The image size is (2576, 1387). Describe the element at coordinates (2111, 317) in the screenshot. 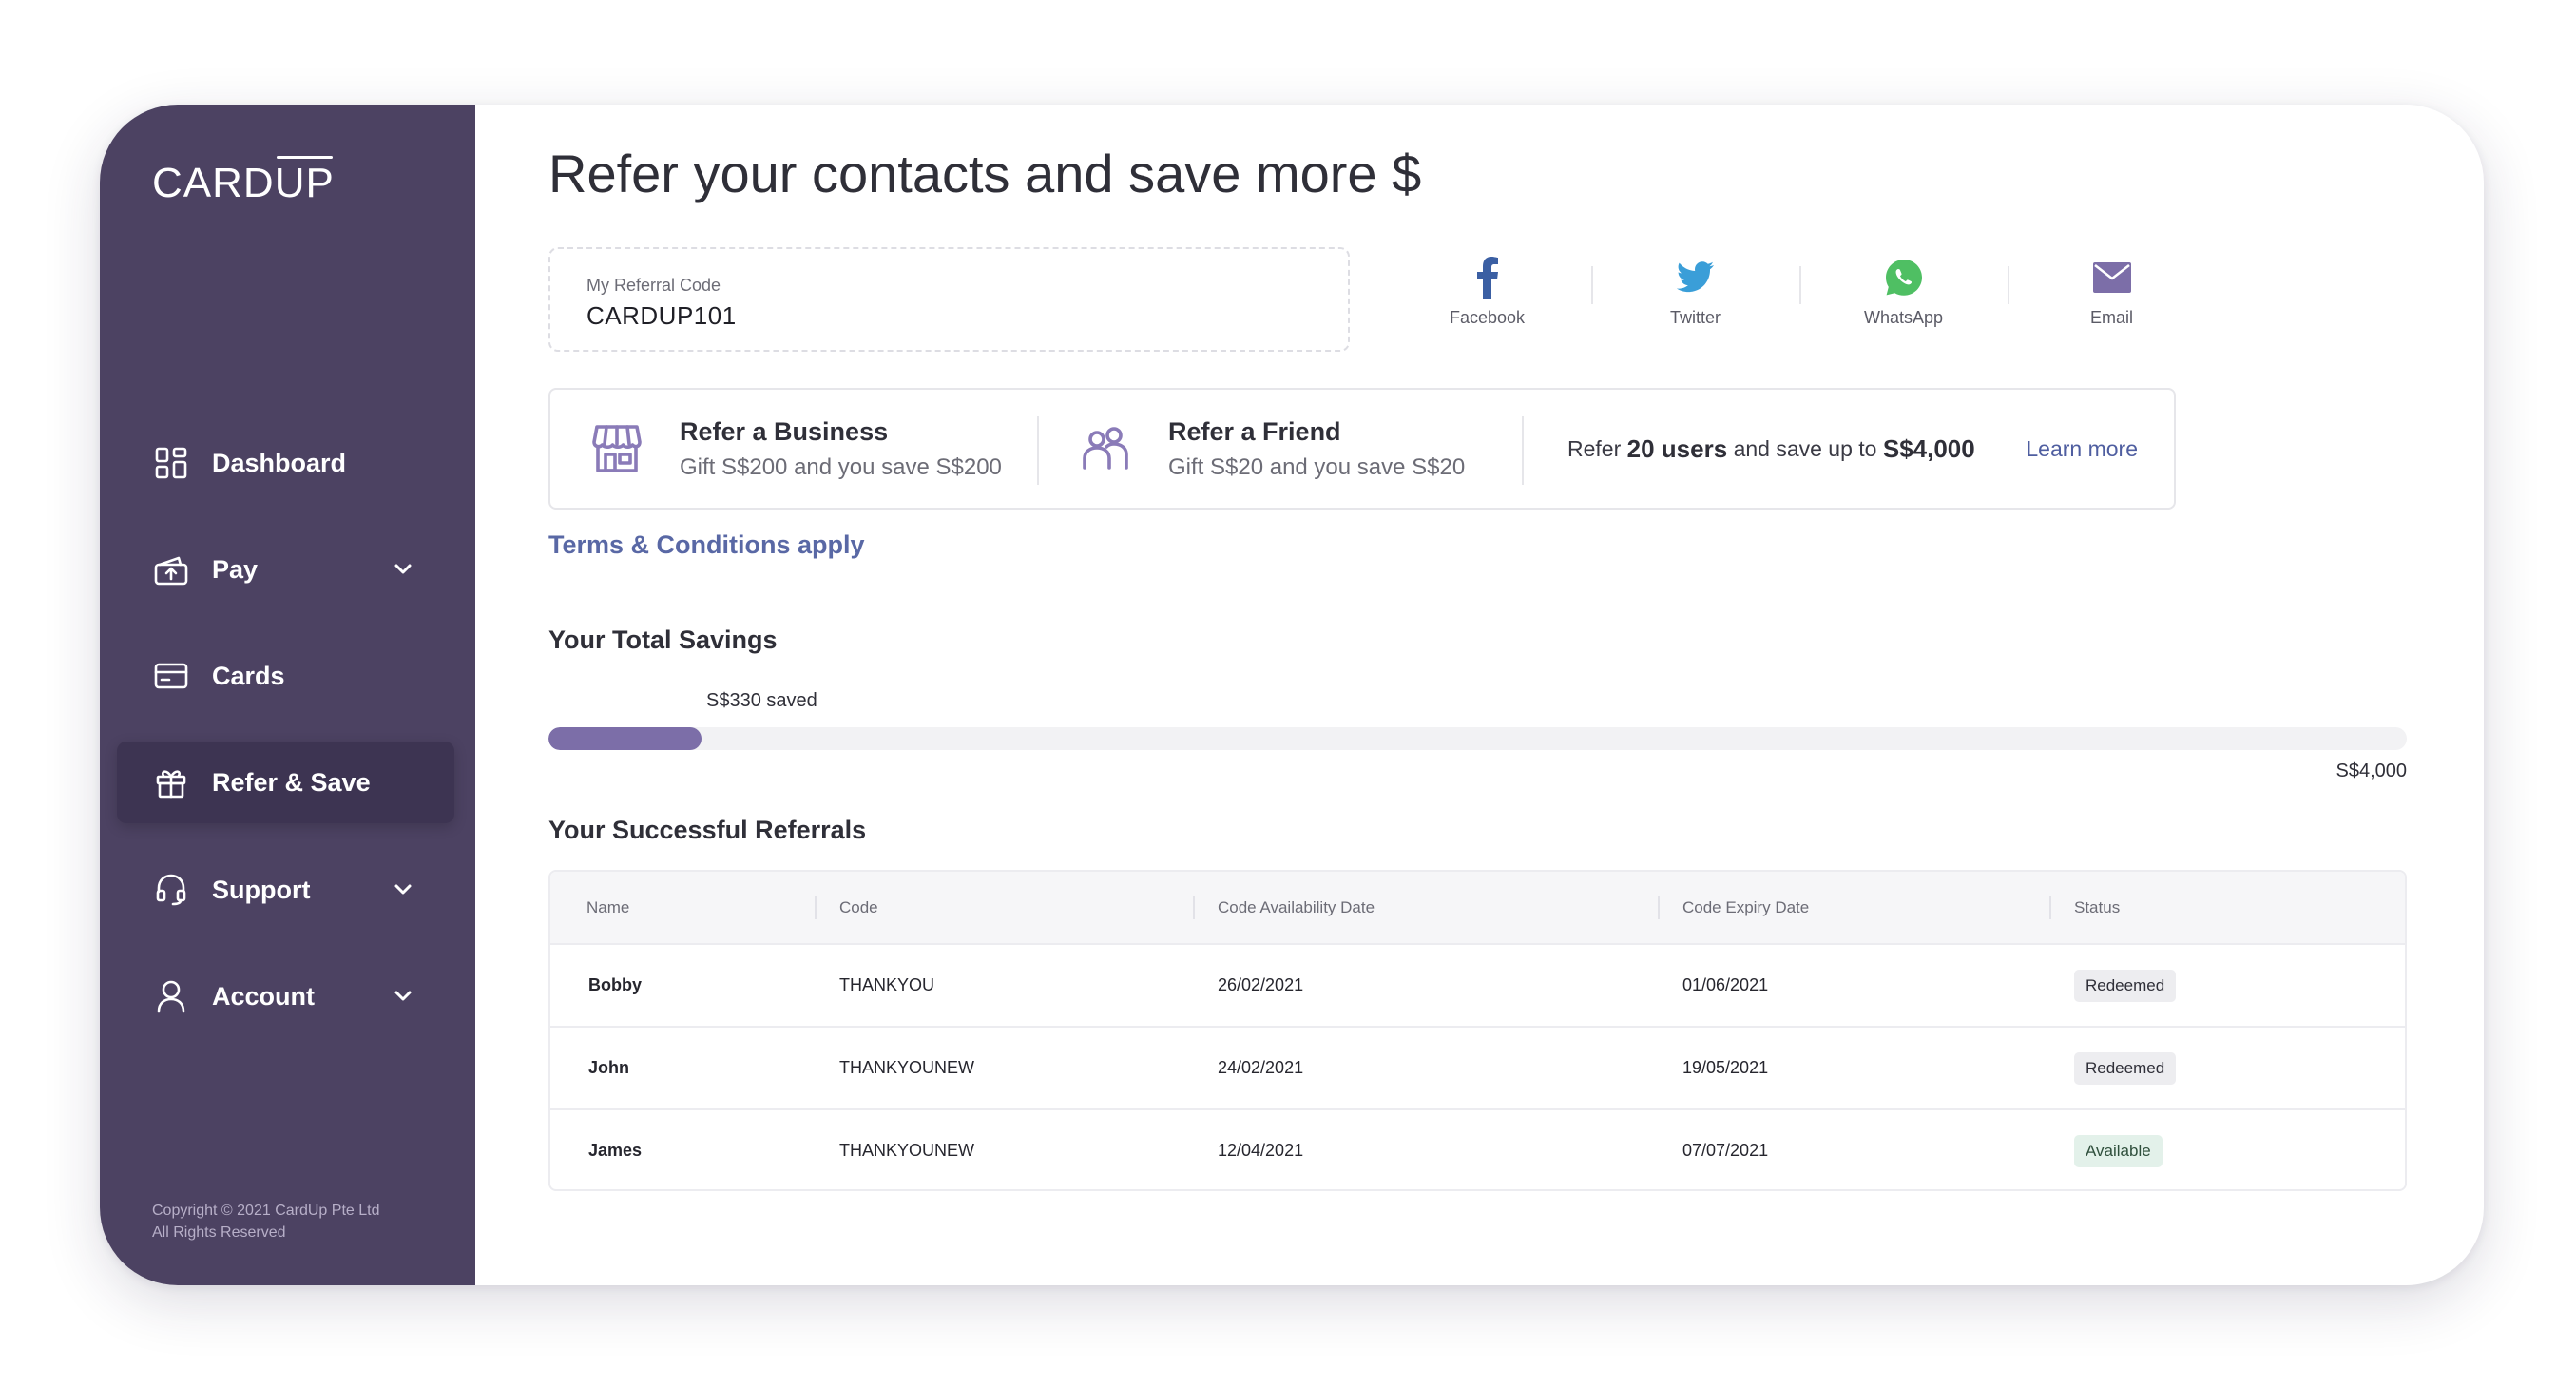

I see `share-label: Email` at that location.